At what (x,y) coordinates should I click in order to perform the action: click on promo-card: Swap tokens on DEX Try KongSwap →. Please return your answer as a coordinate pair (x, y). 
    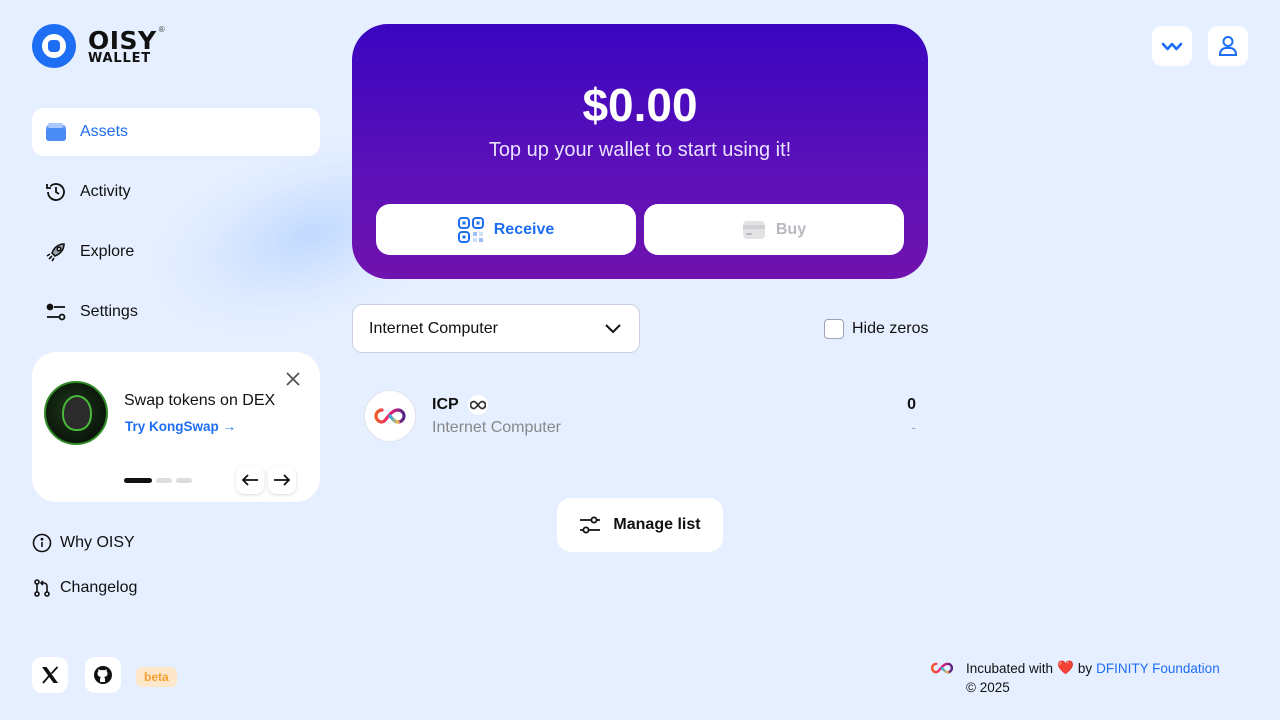
    Looking at the image, I should click on (176, 427).